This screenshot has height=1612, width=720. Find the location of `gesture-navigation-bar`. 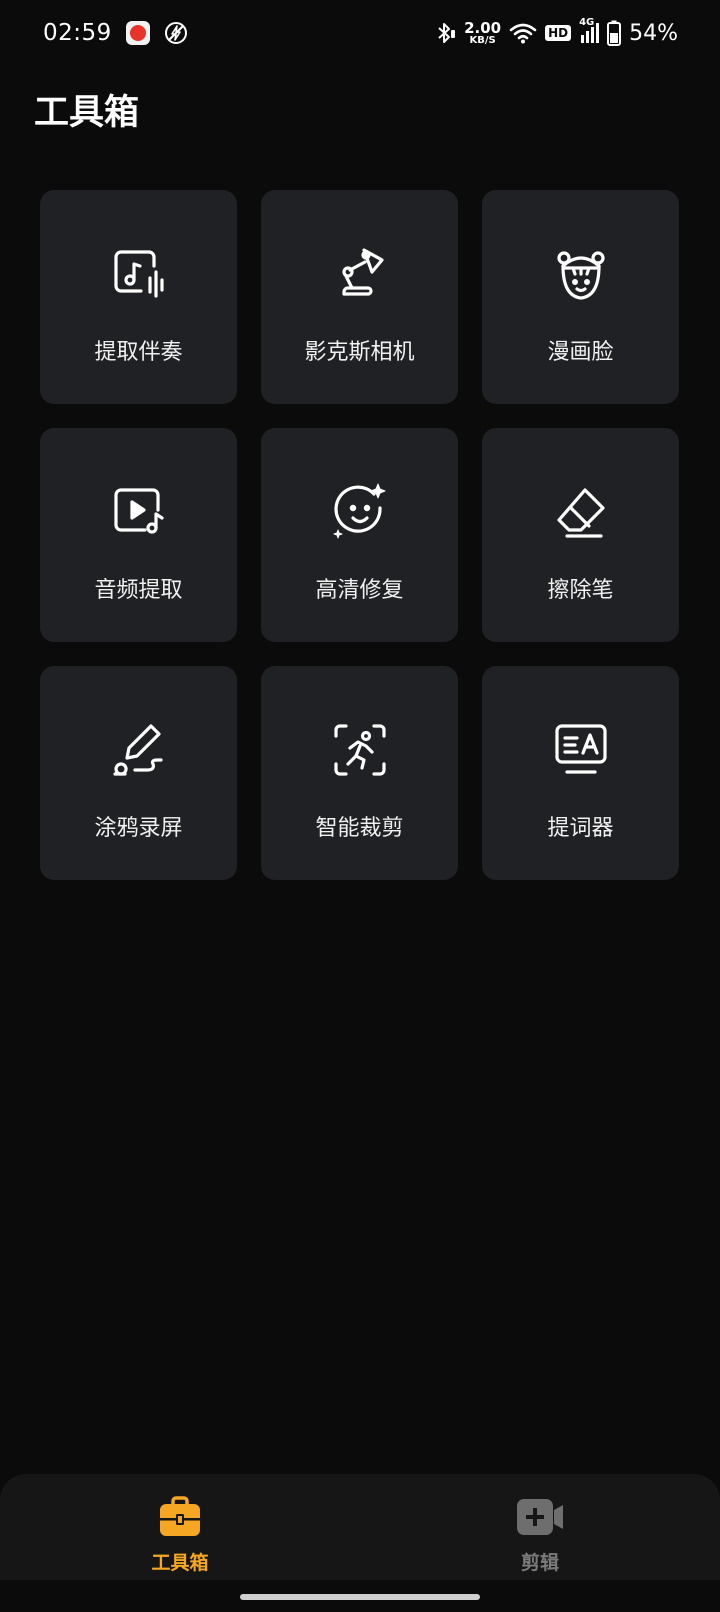

gesture-navigation-bar is located at coordinates (360, 1597).